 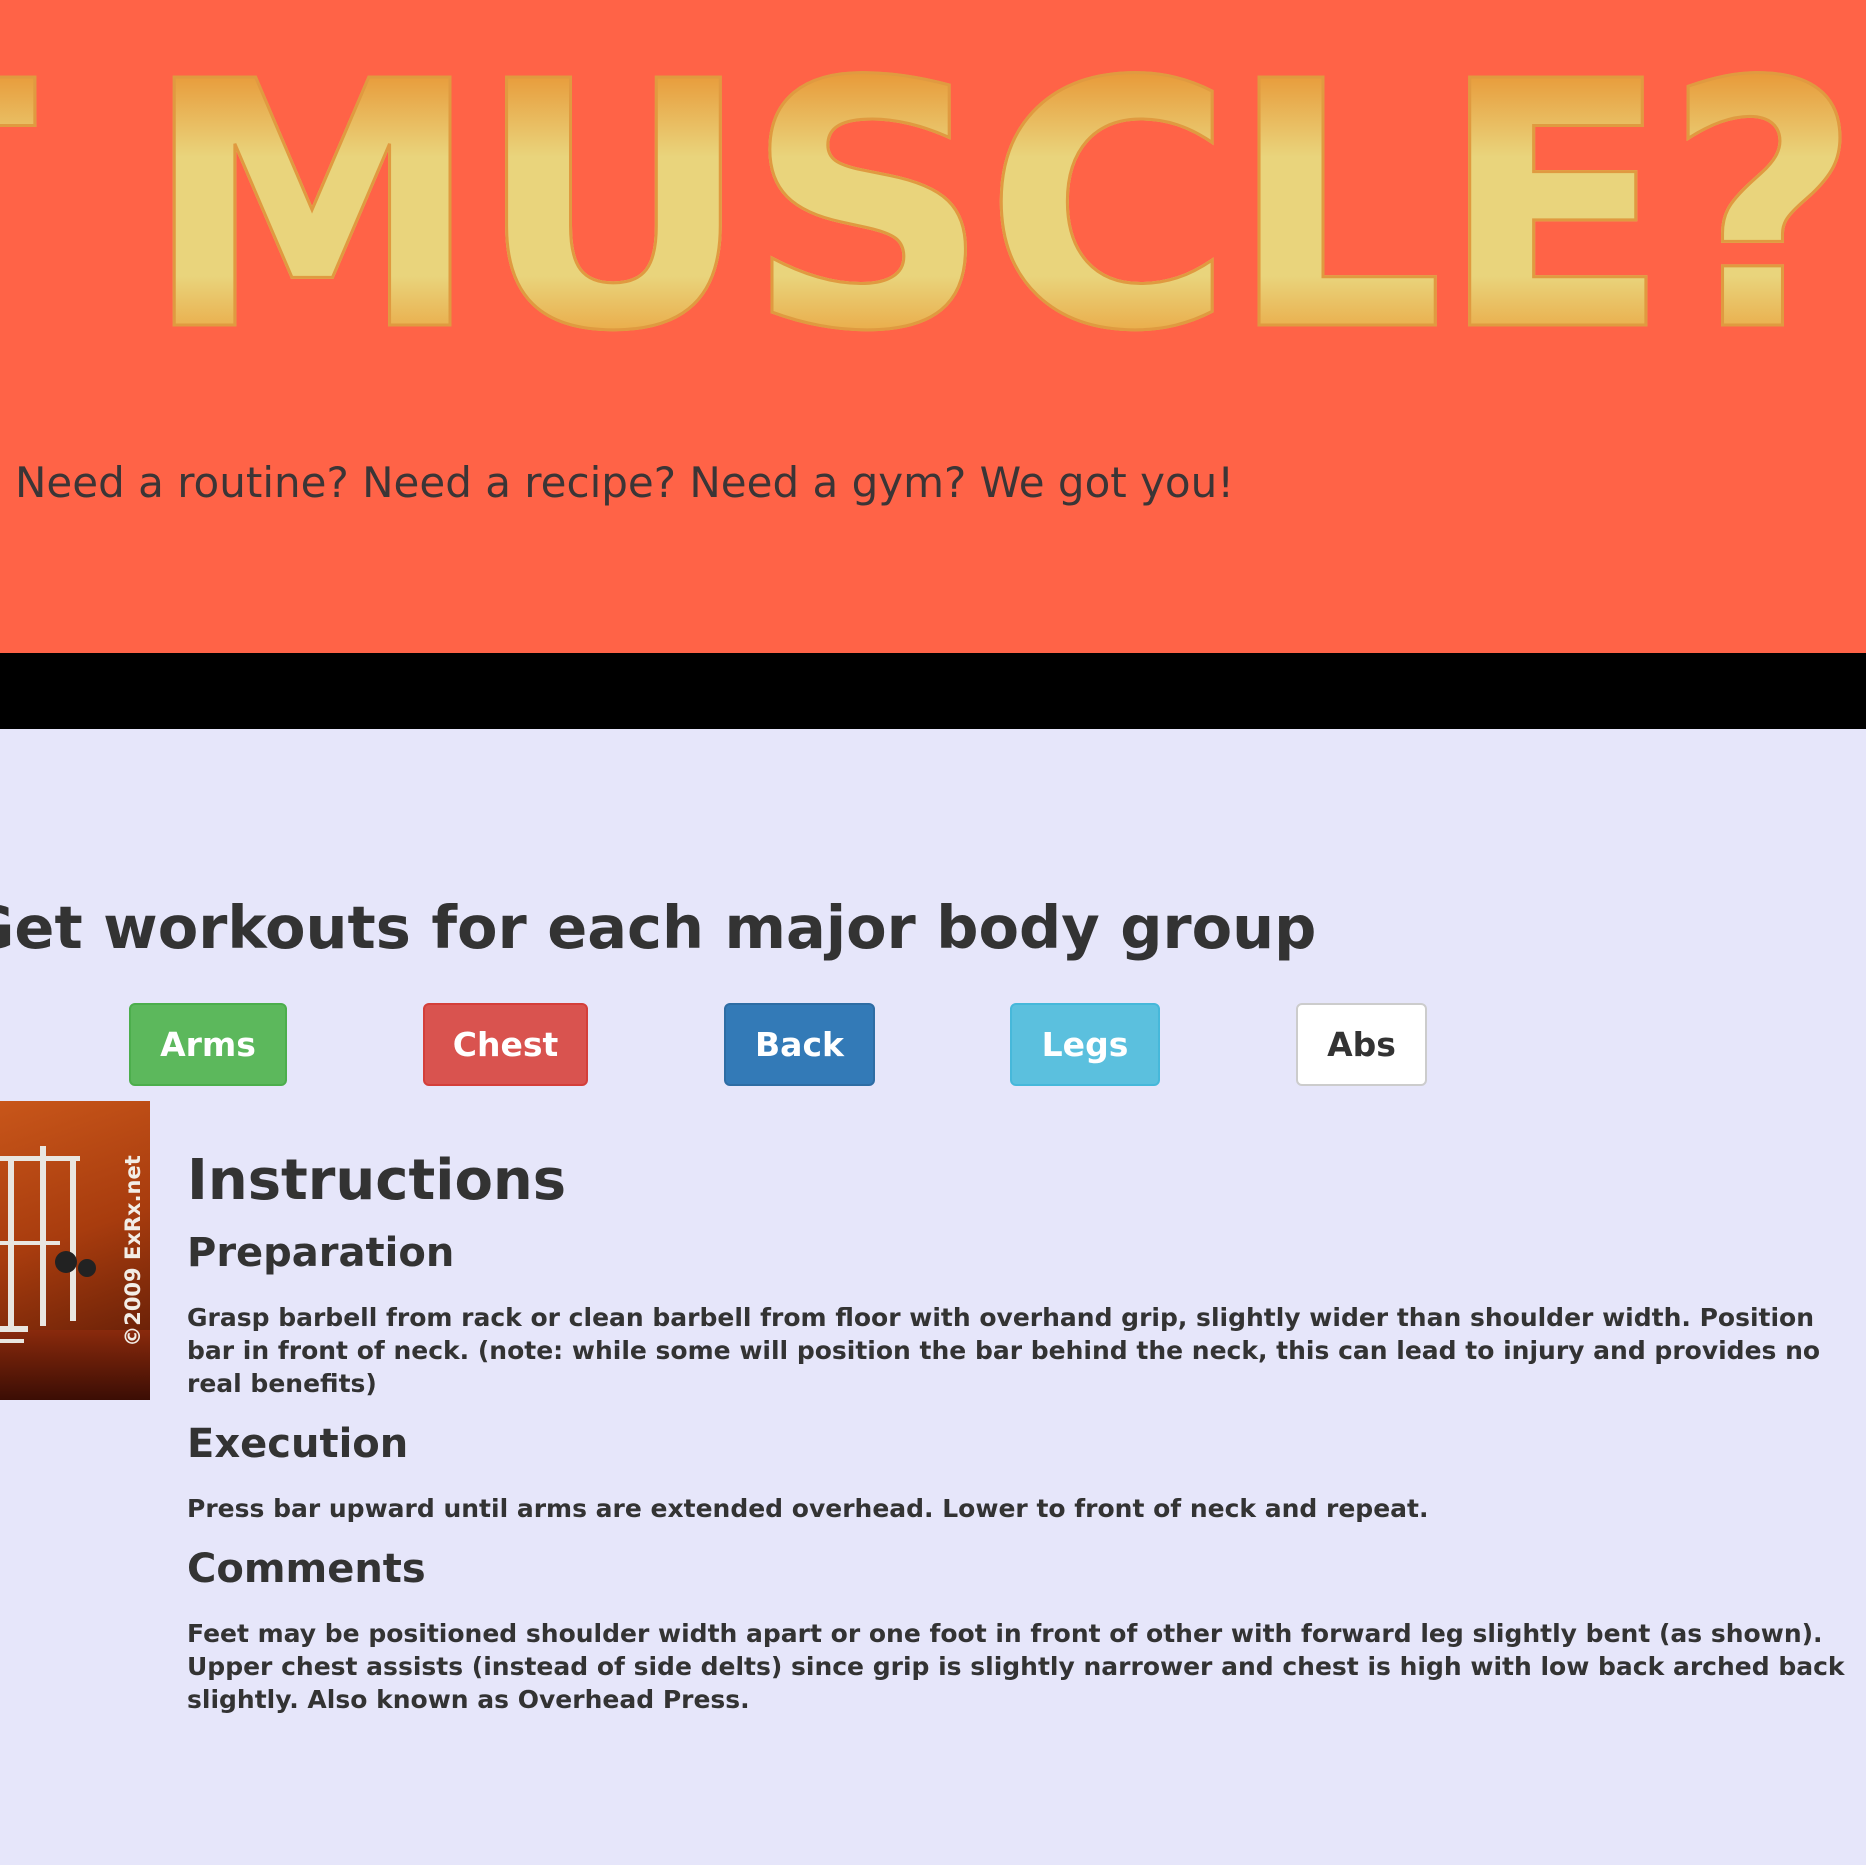 I want to click on execution-heading: Execution, so click(x=298, y=1444).